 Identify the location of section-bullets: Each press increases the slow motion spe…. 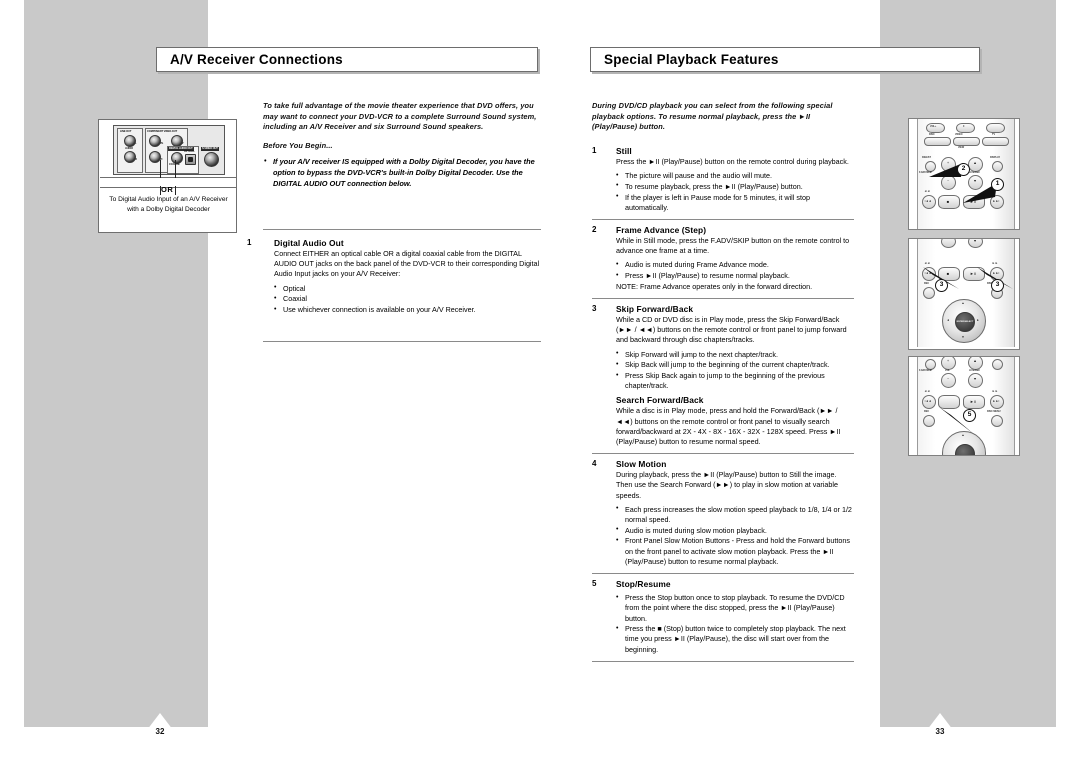
(735, 535).